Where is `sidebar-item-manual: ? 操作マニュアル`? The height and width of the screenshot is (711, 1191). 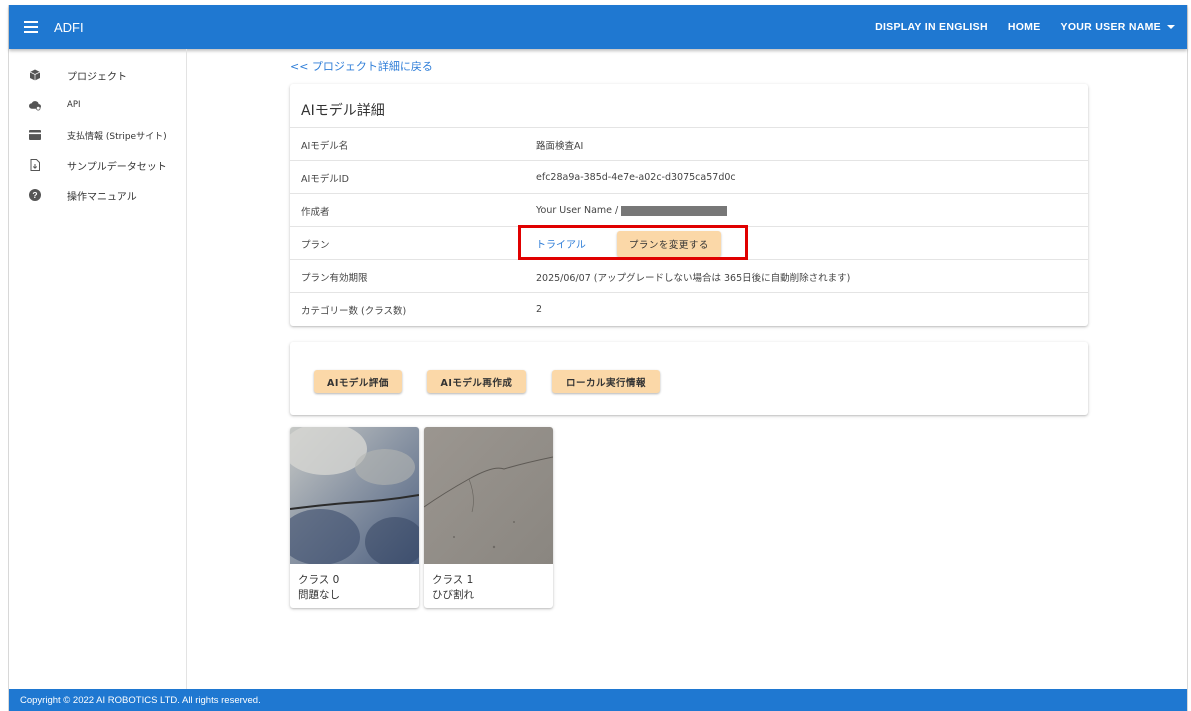 sidebar-item-manual: ? 操作マニュアル is located at coordinates (97, 195).